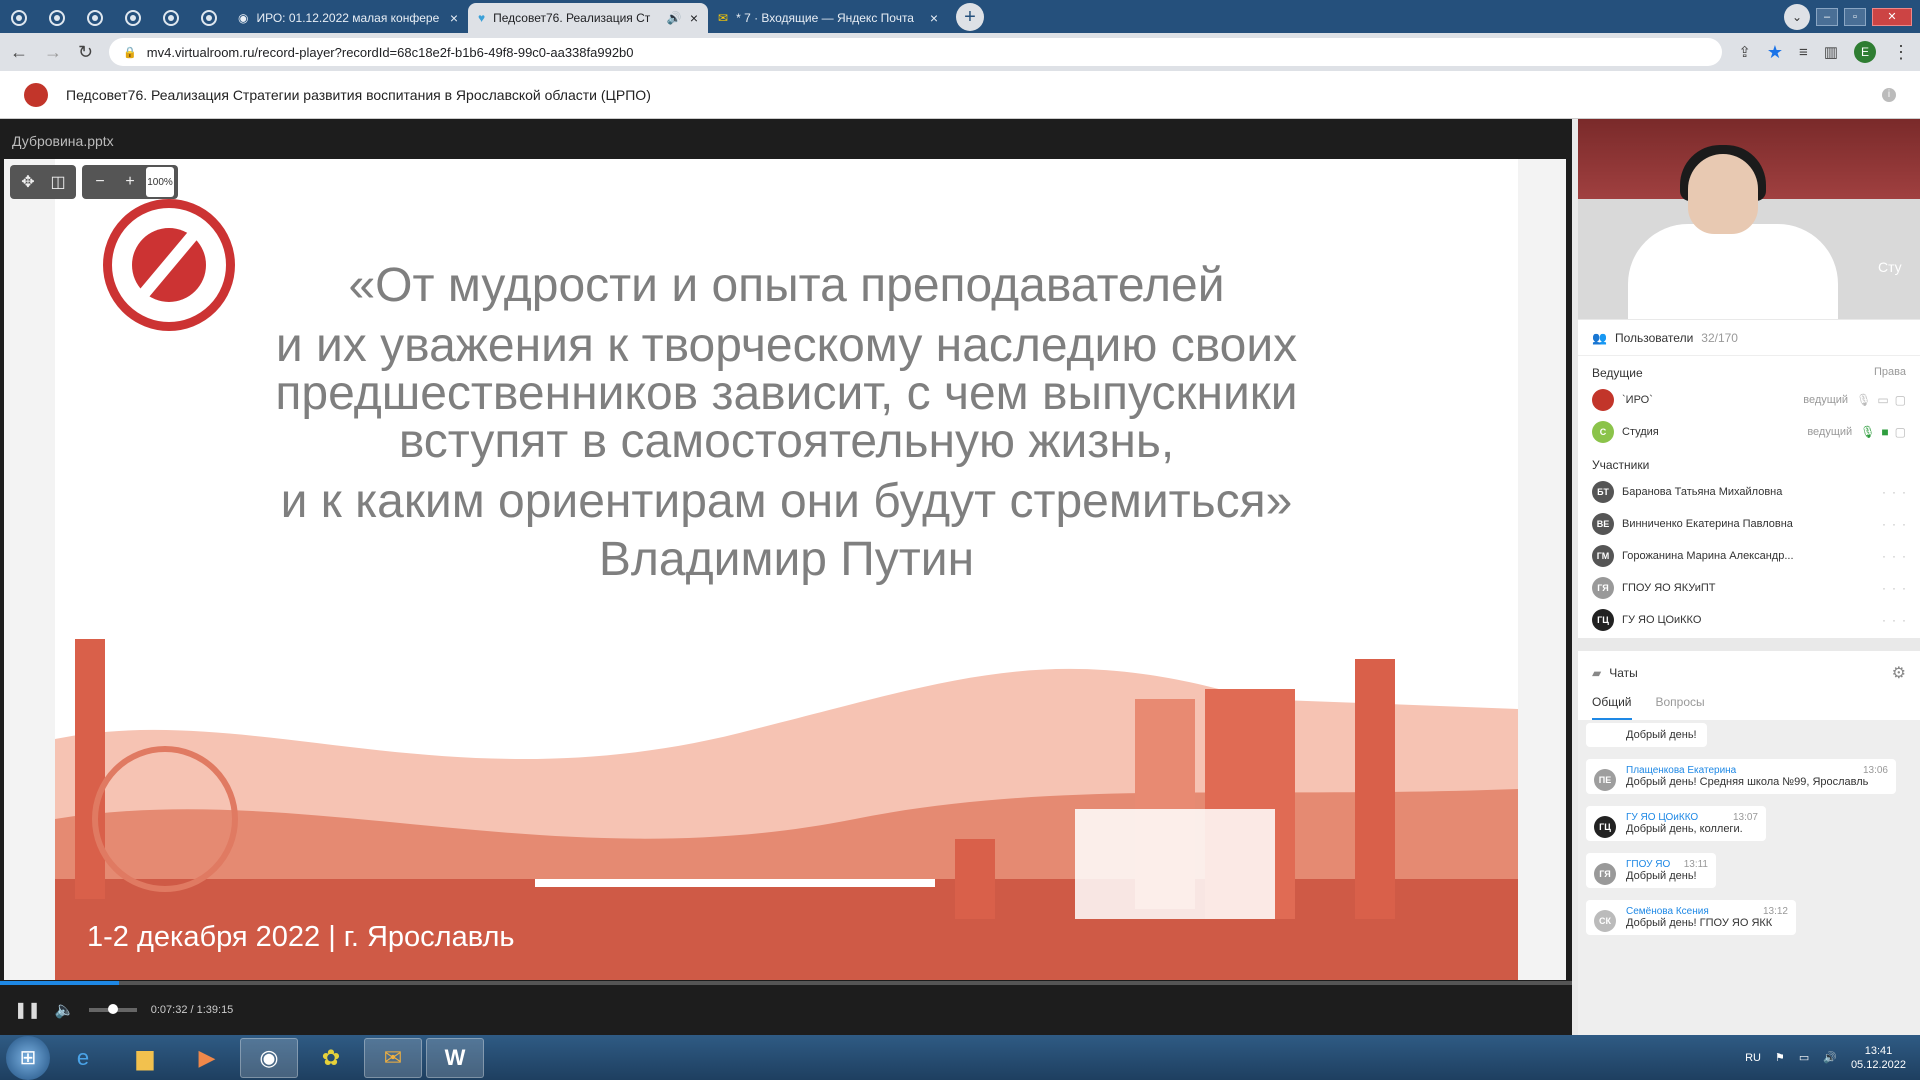  Describe the element at coordinates (1865, 52) in the screenshot. I see `profile-avatar: E` at that location.